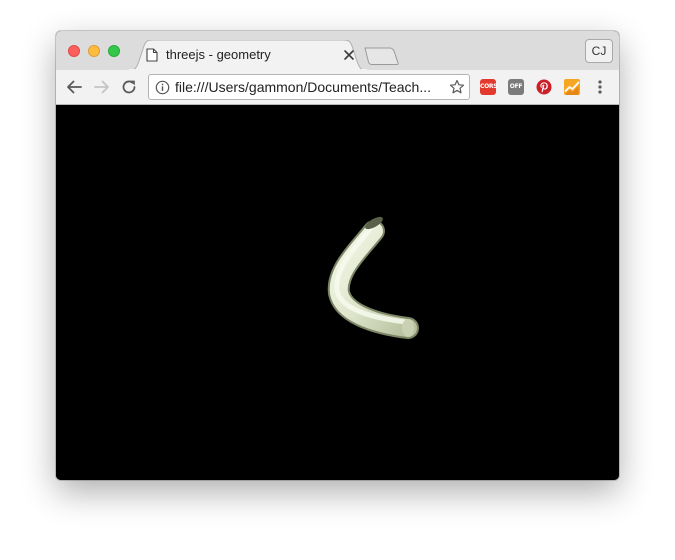 Image resolution: width=675 pixels, height=560 pixels. Describe the element at coordinates (94, 51) in the screenshot. I see `window-minimize-button` at that location.